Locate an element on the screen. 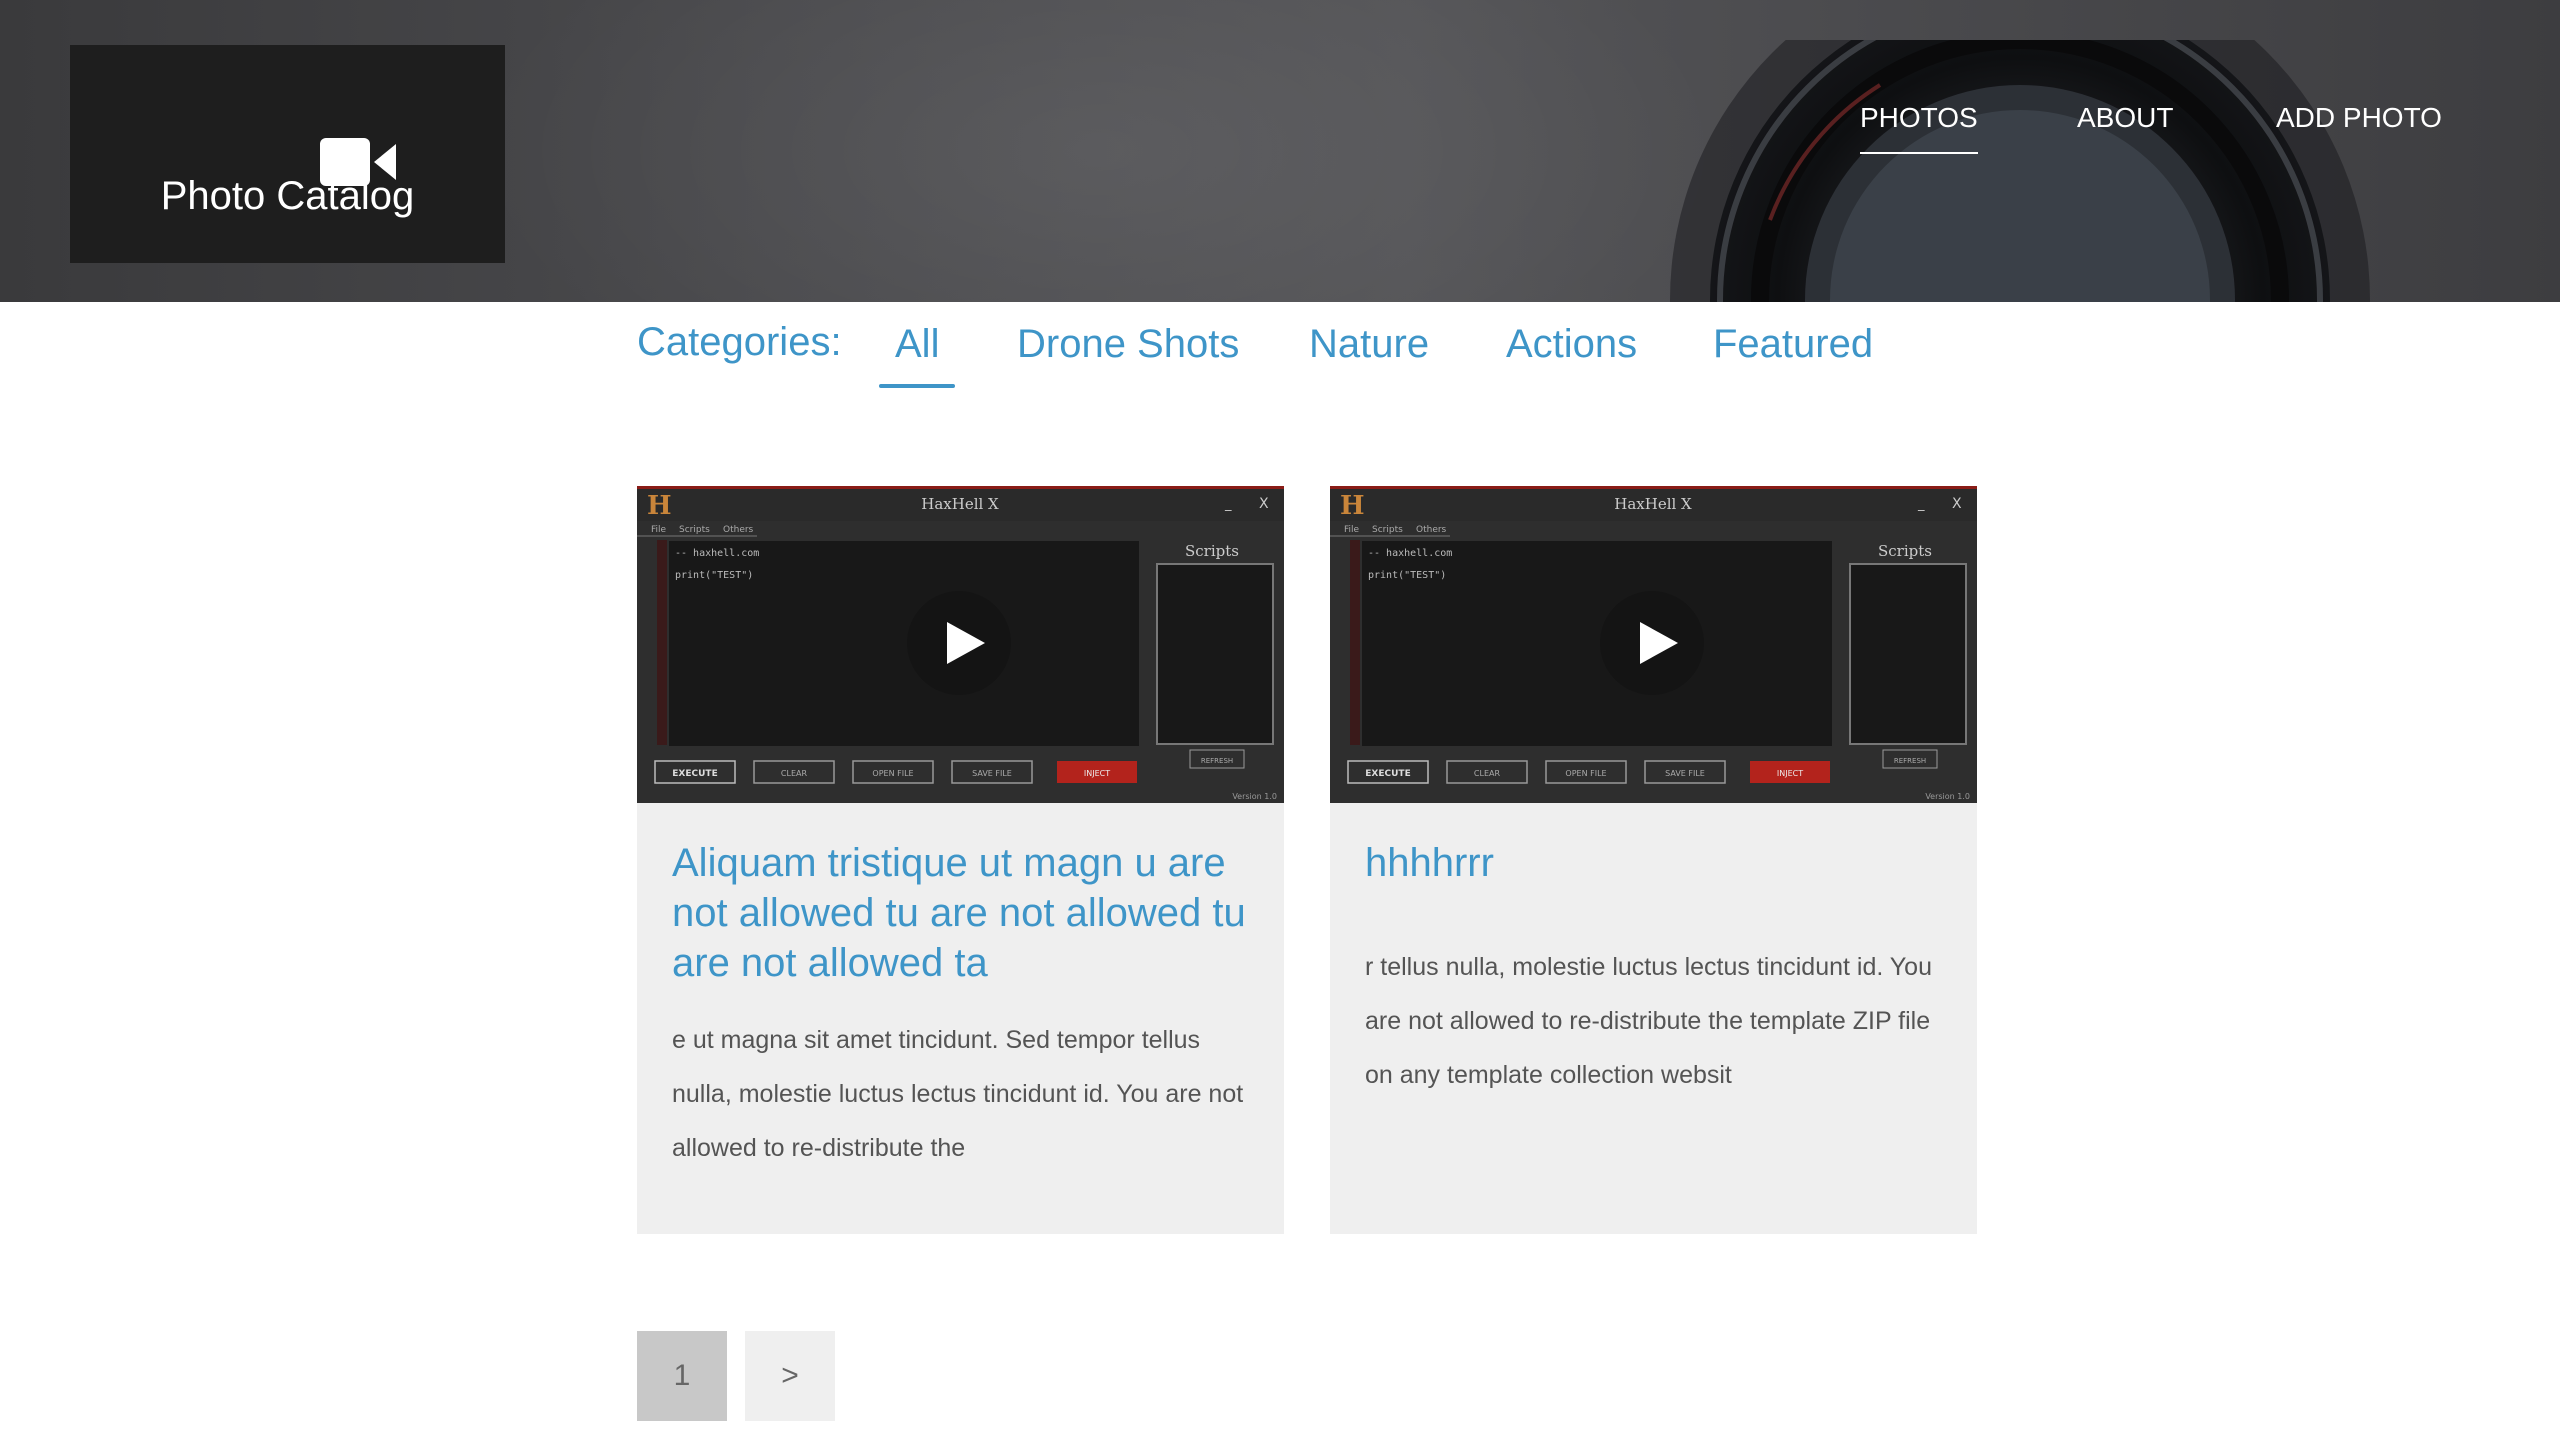  category-featured: Featured is located at coordinates (1793, 344).